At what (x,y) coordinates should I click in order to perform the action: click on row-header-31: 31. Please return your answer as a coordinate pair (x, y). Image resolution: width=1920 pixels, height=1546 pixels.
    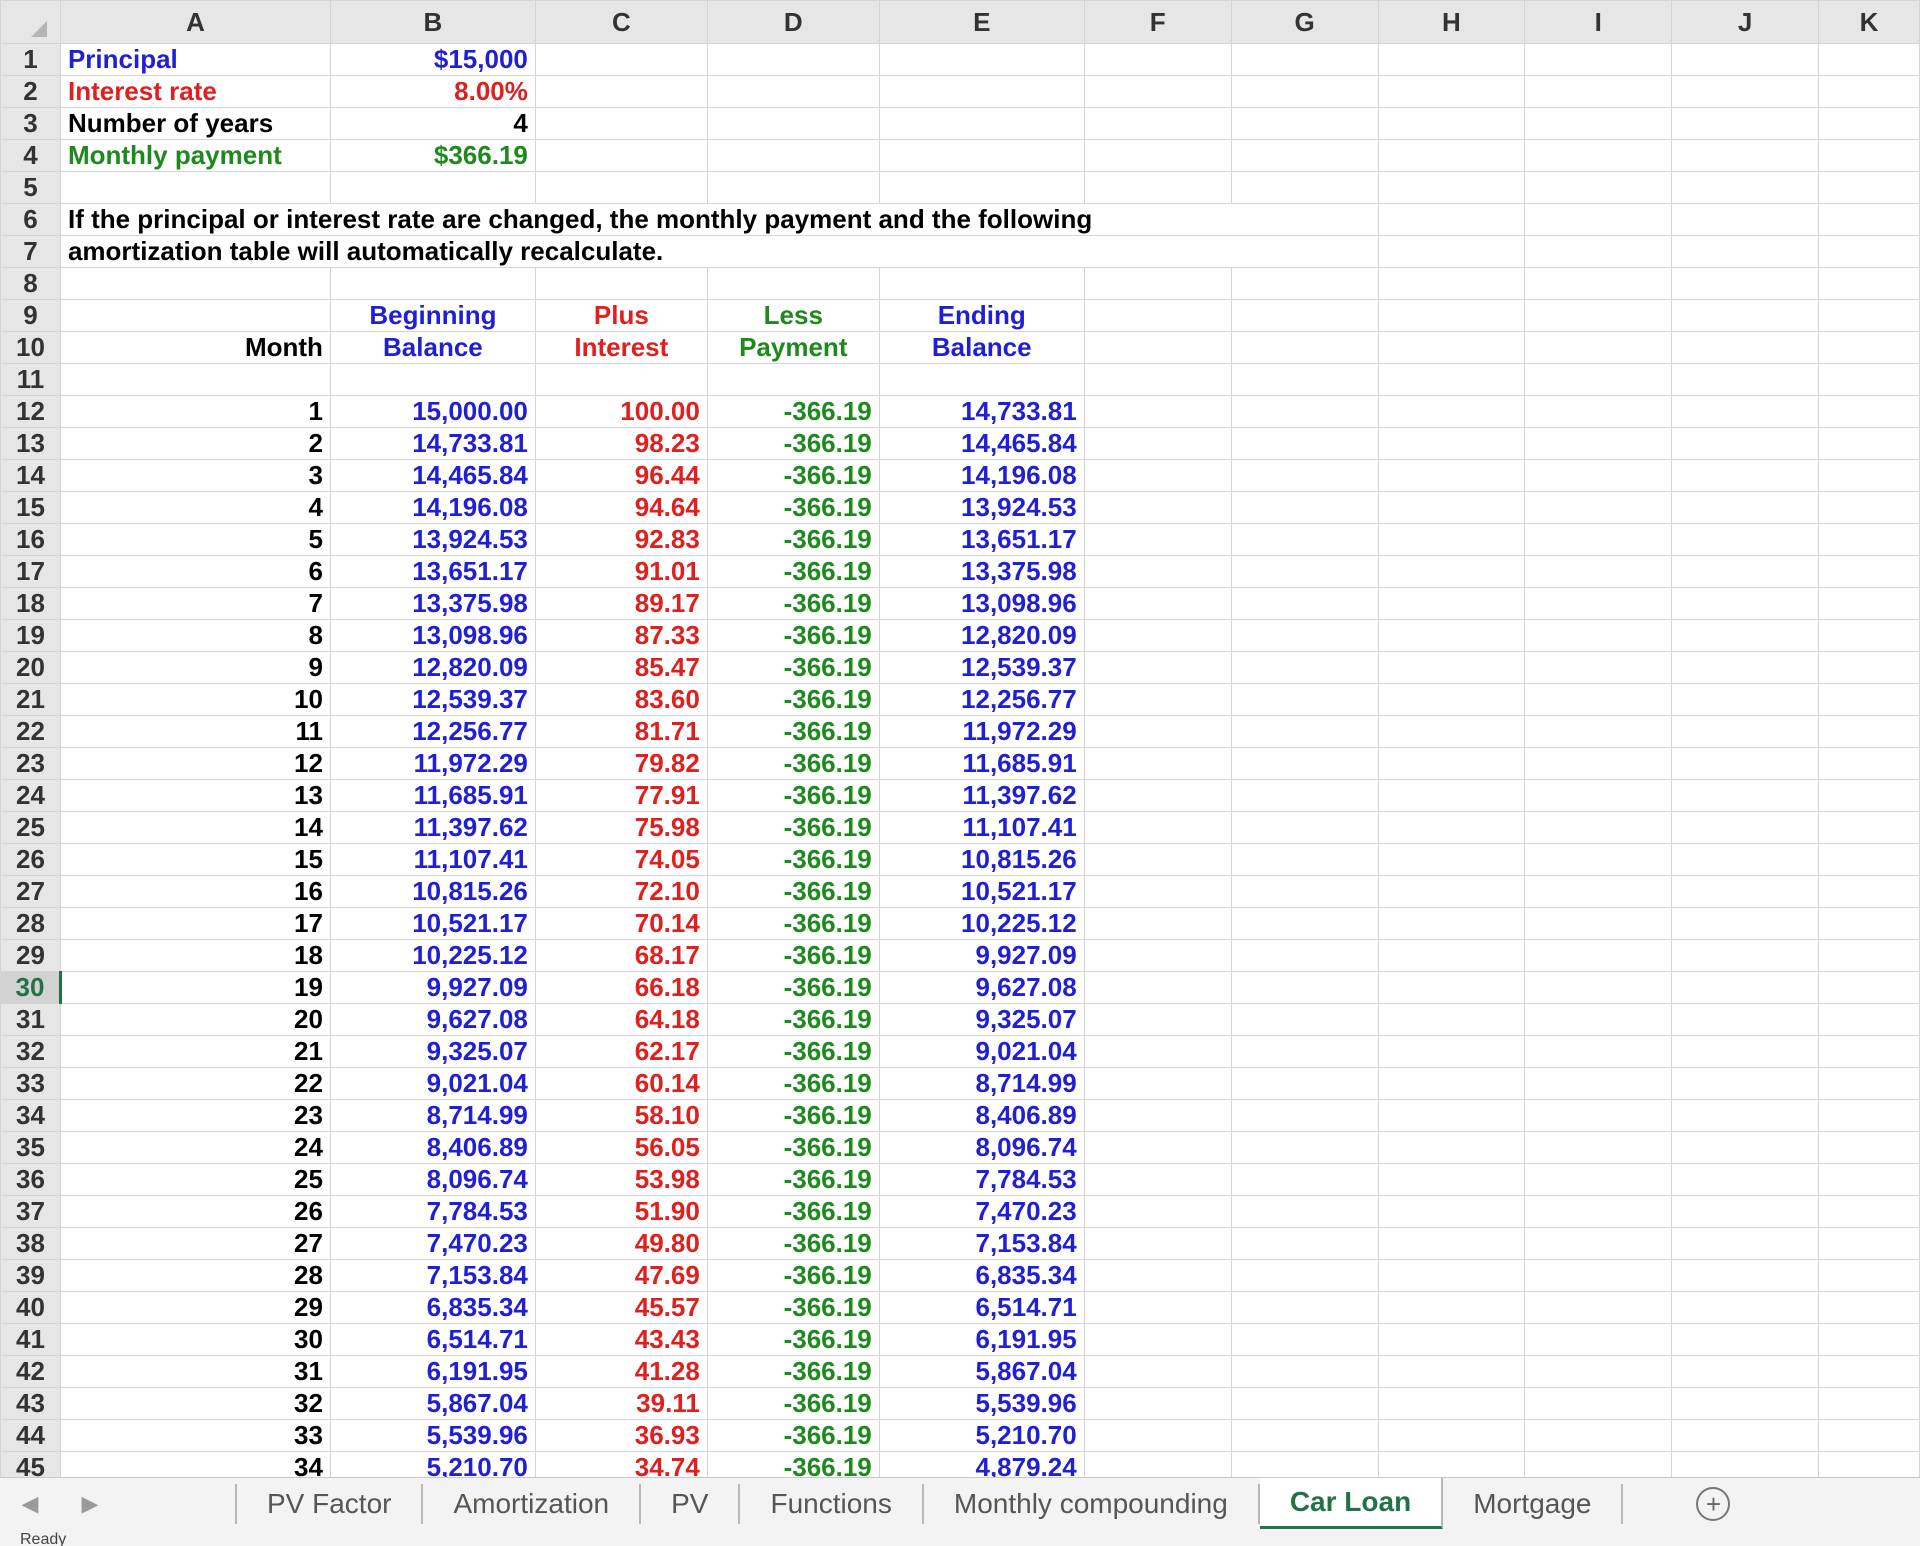
    Looking at the image, I should click on (30, 1019).